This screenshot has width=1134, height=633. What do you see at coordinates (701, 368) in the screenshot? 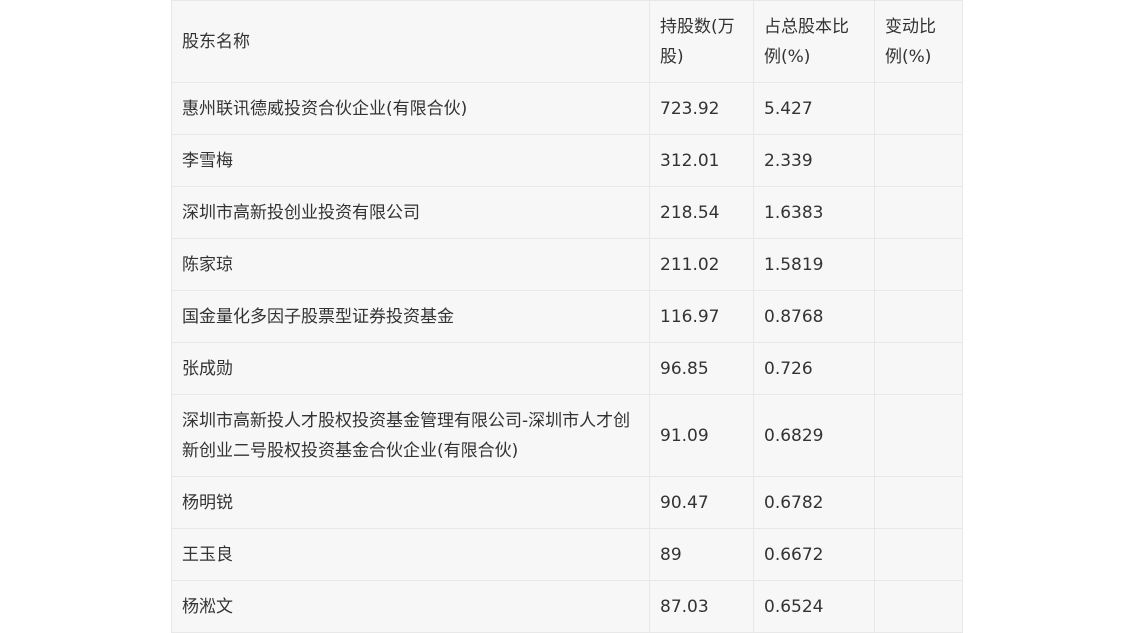
I see `cell-shares-held: 96.85` at bounding box center [701, 368].